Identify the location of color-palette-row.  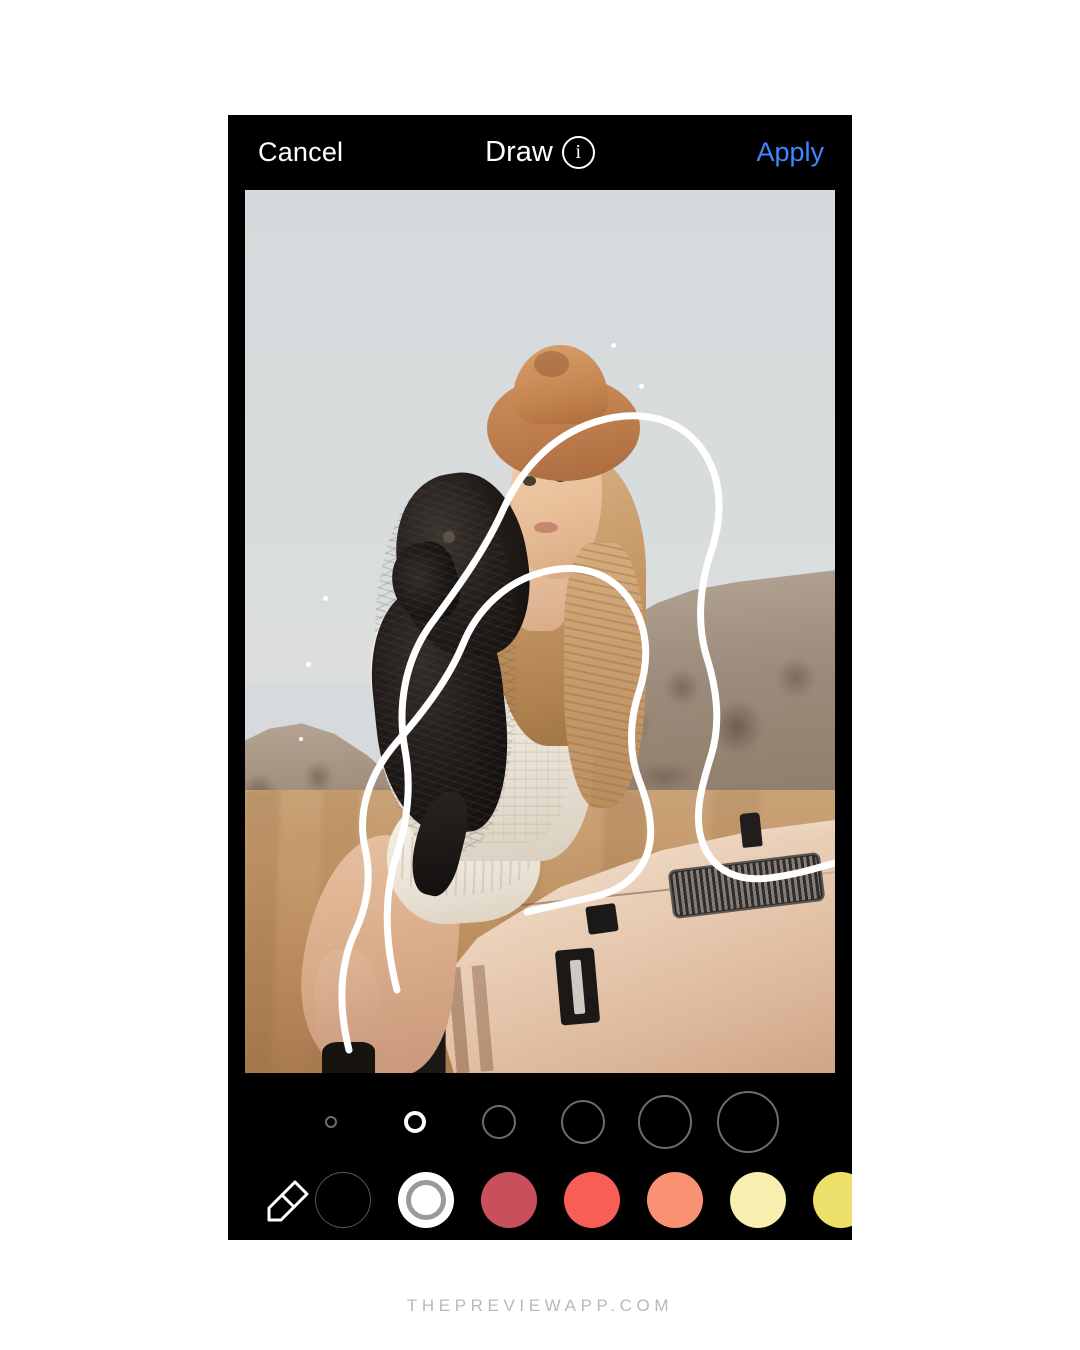
(540, 1199).